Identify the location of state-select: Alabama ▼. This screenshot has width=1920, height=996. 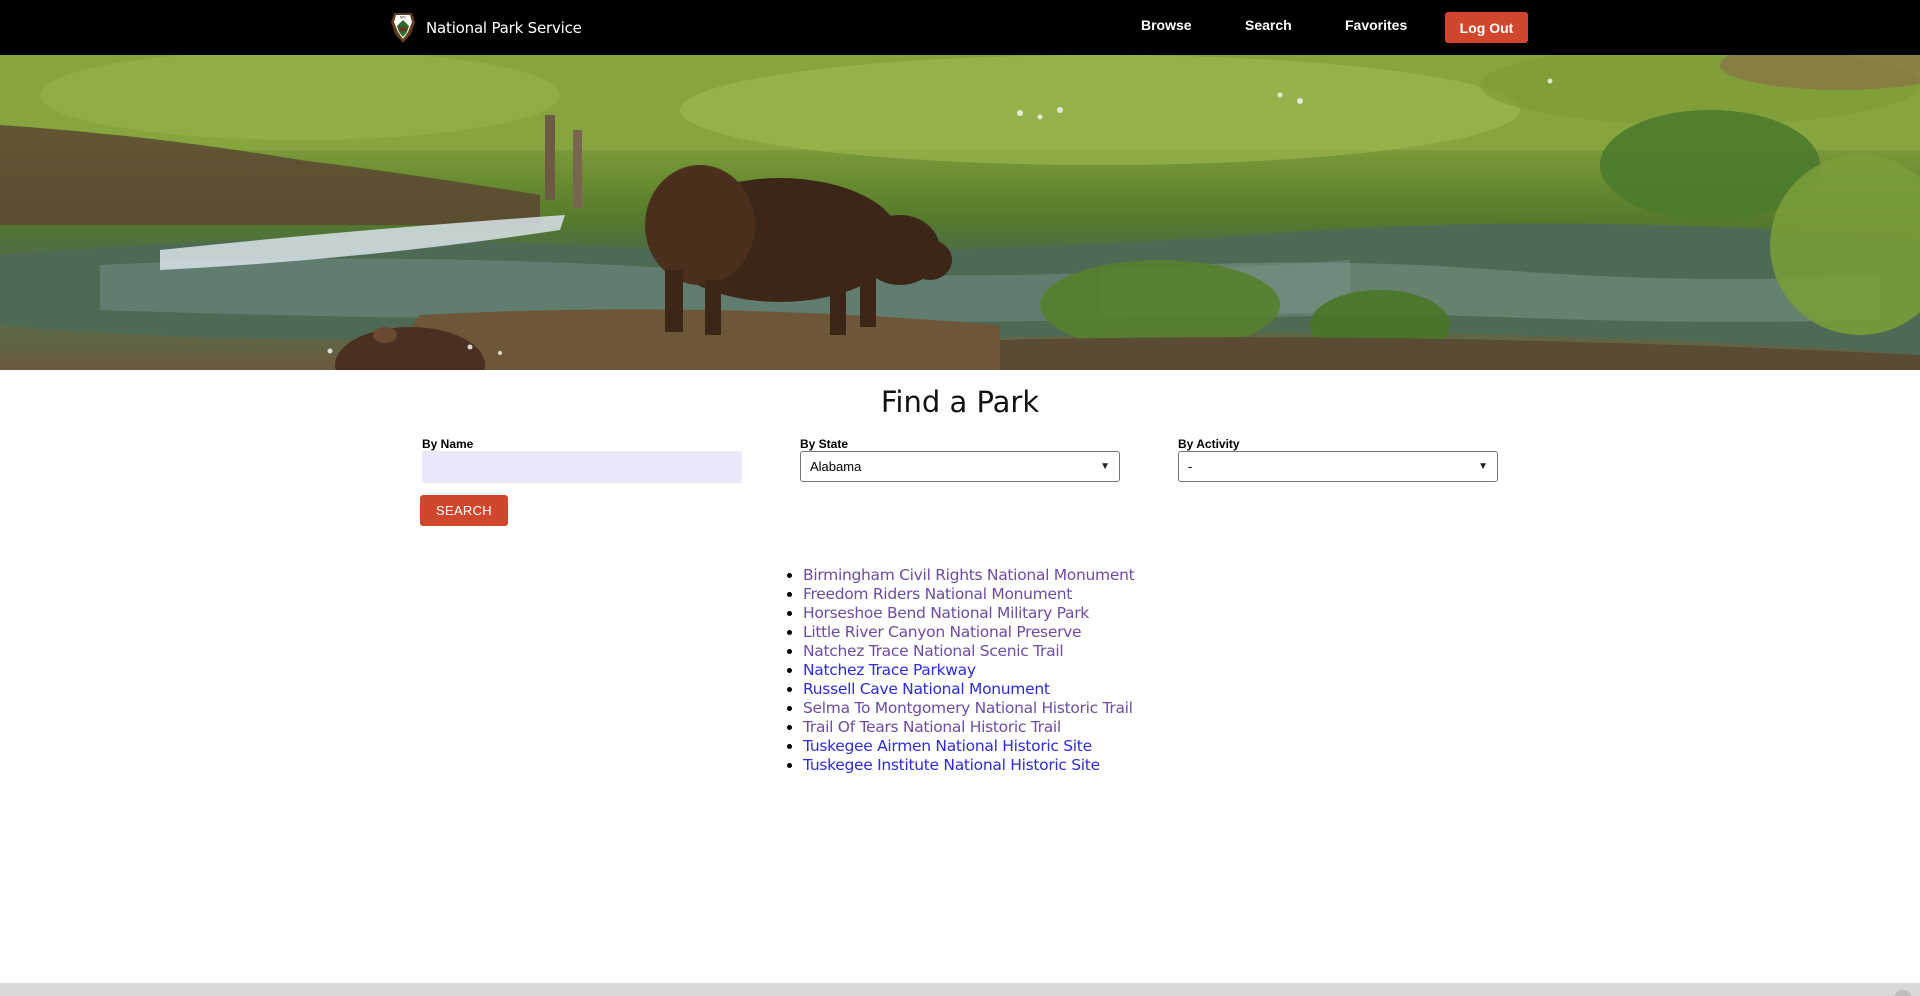
(960, 466).